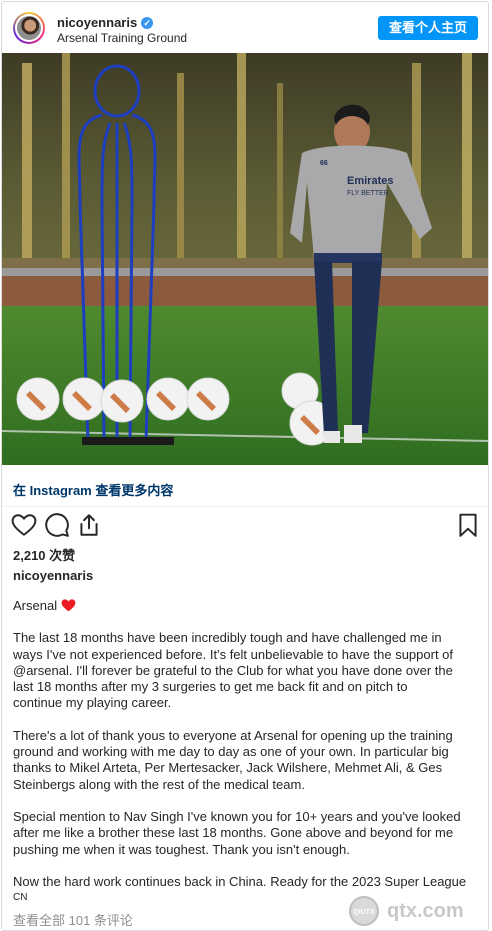 The image size is (492, 931). Describe the element at coordinates (93, 489) in the screenshot. I see `view-more-link: 在 Instagram 查看更多内容` at that location.